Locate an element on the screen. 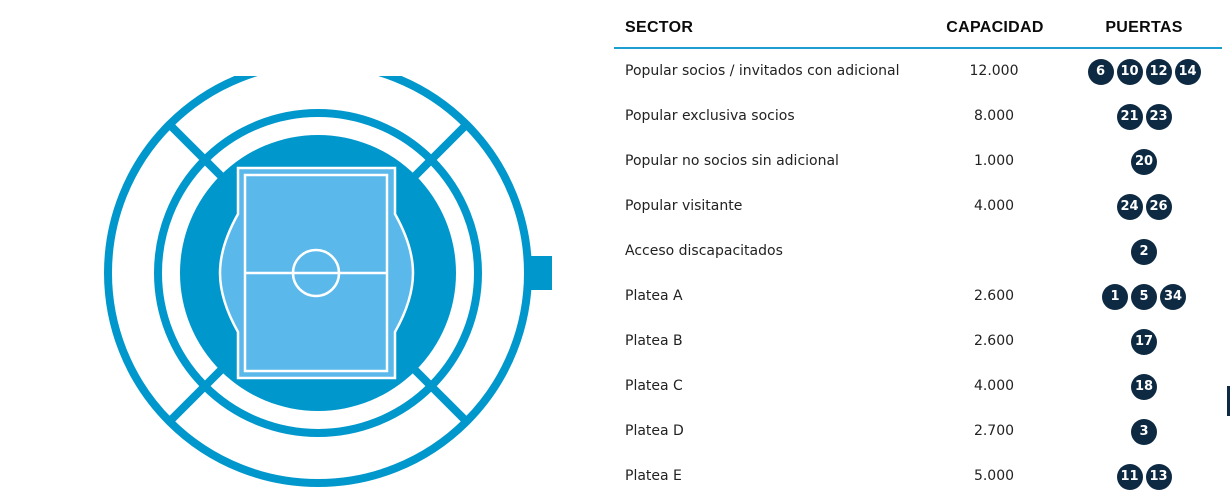  sector-capacity is located at coordinates (994, 251).